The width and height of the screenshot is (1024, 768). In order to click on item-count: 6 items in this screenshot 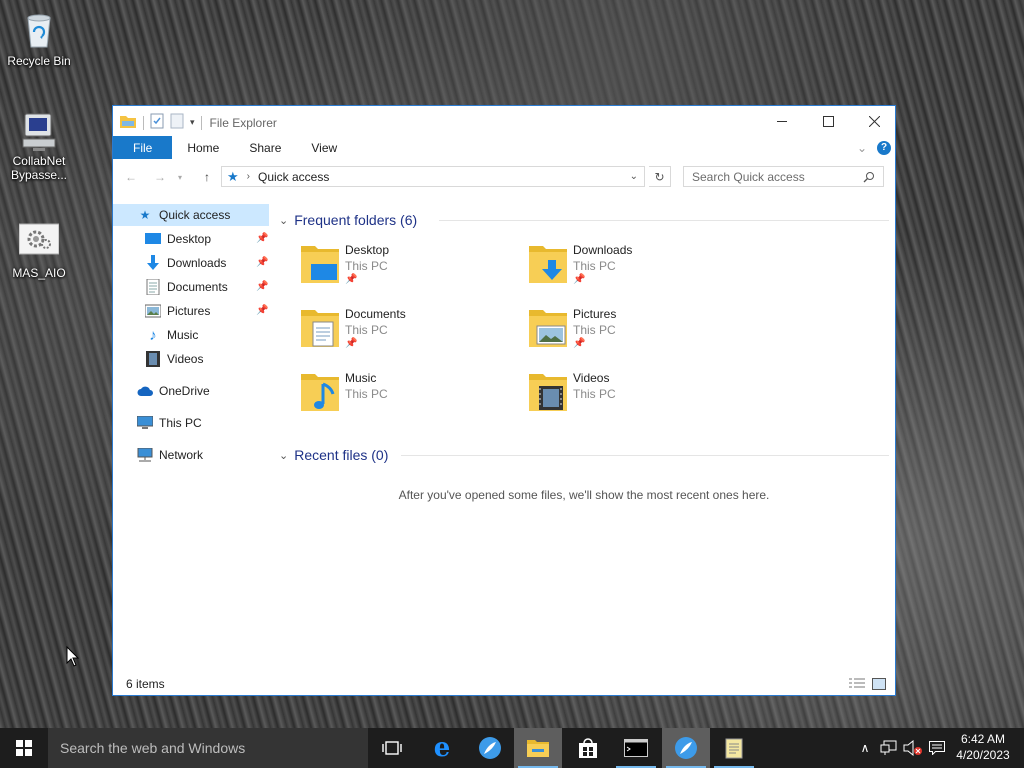, I will do `click(145, 684)`.